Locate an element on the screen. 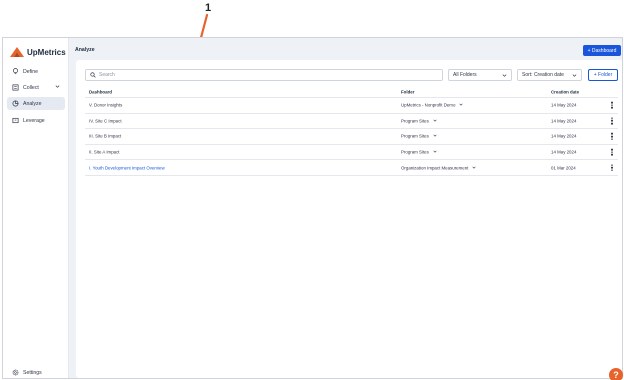 The height and width of the screenshot is (380, 624). collect-icon is located at coordinates (15, 87).